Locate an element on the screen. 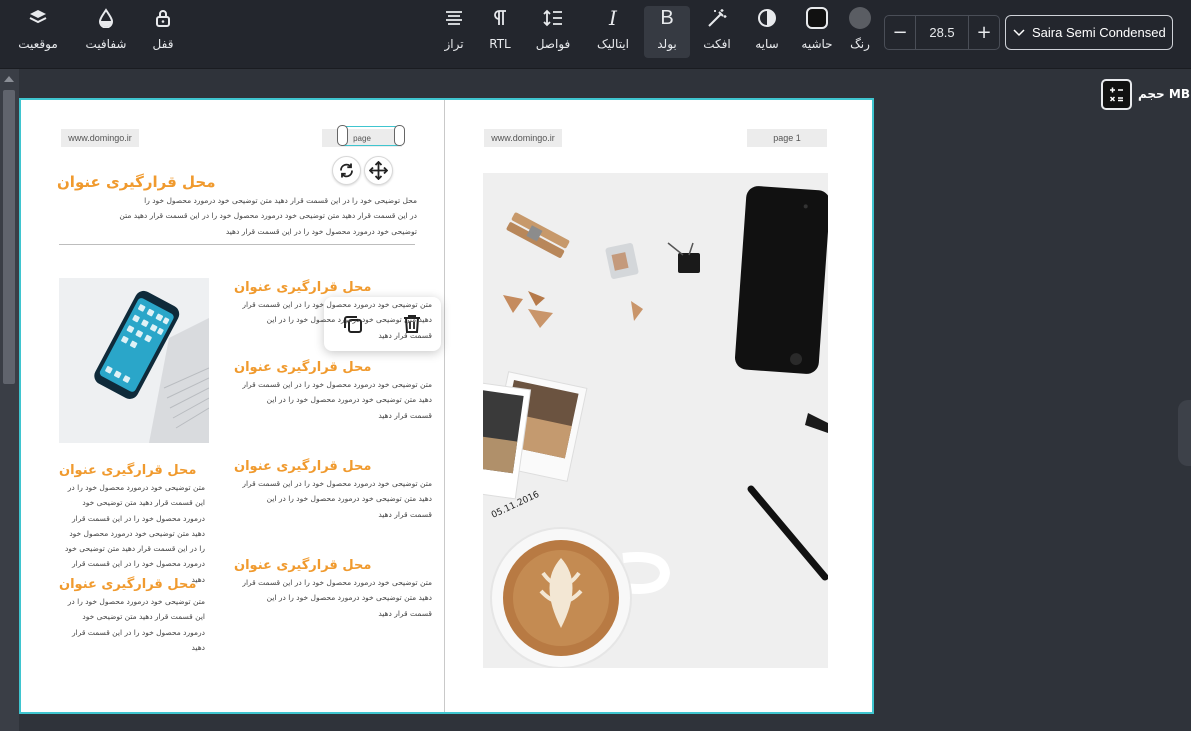  italic-icon: I is located at coordinates (613, 18).